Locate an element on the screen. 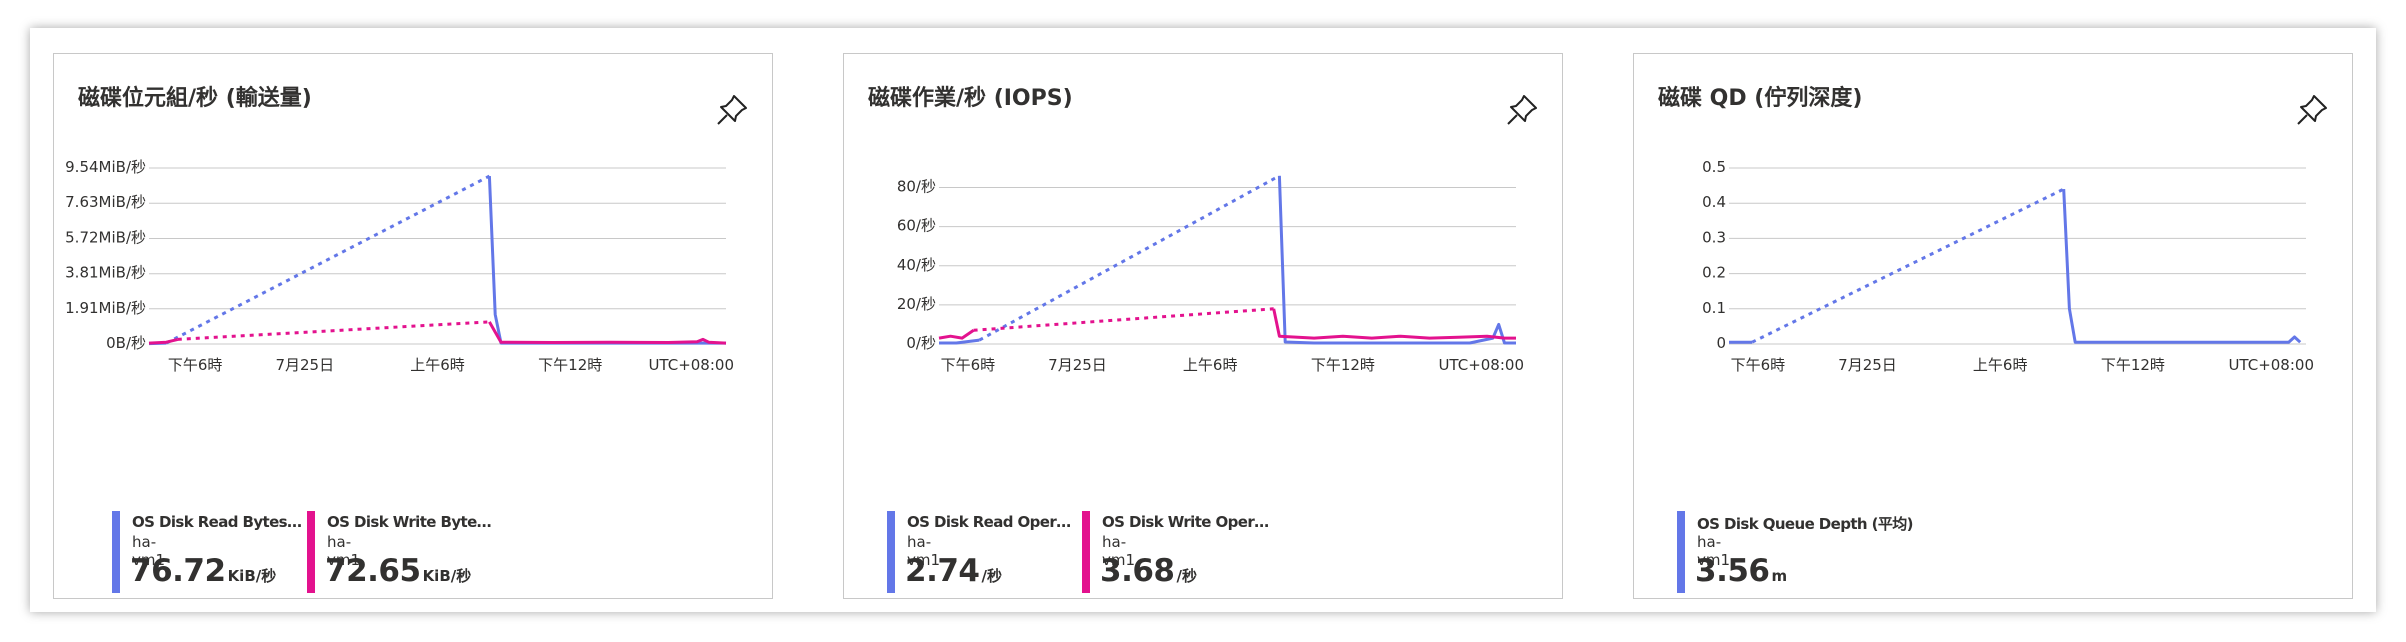  legend-value-number: 3.56 is located at coordinates (1732, 571).